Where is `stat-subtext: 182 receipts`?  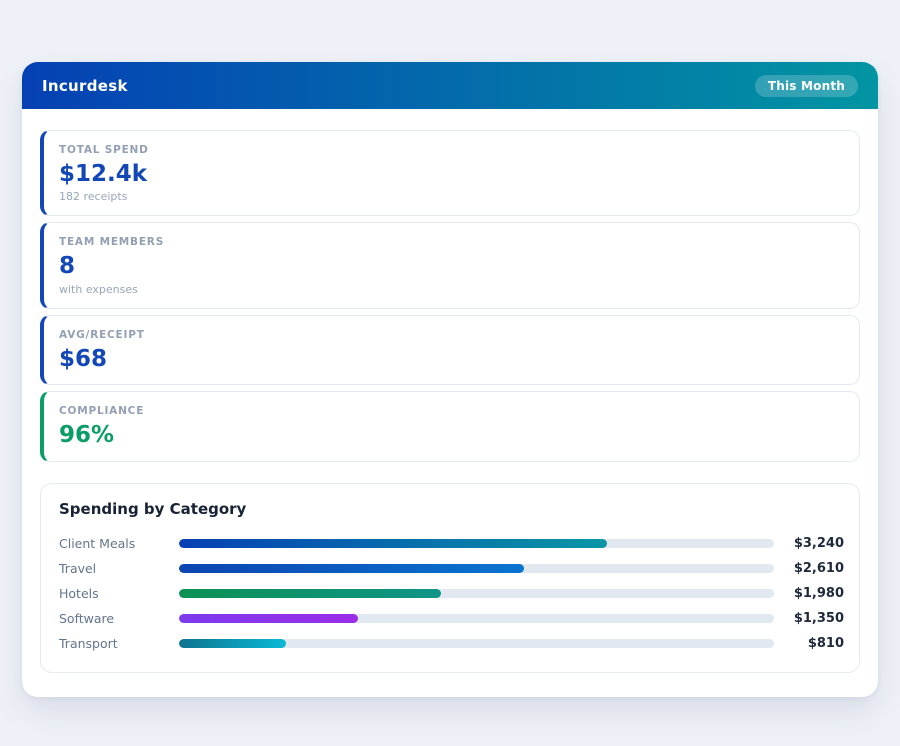 stat-subtext: 182 receipts is located at coordinates (93, 197).